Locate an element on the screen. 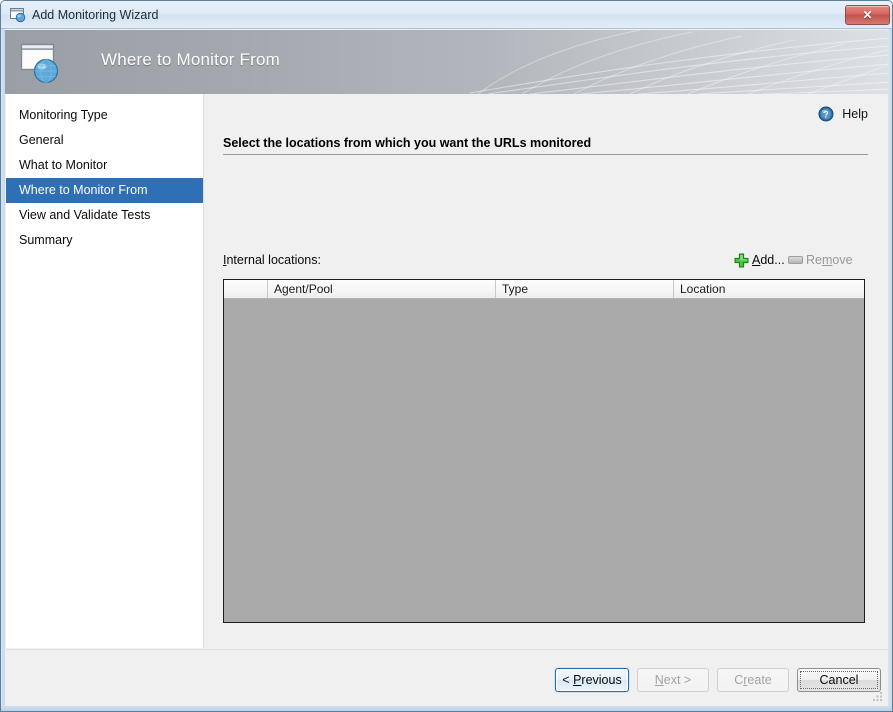 The width and height of the screenshot is (893, 712). create-button-label: eate is located at coordinates (759, 680).